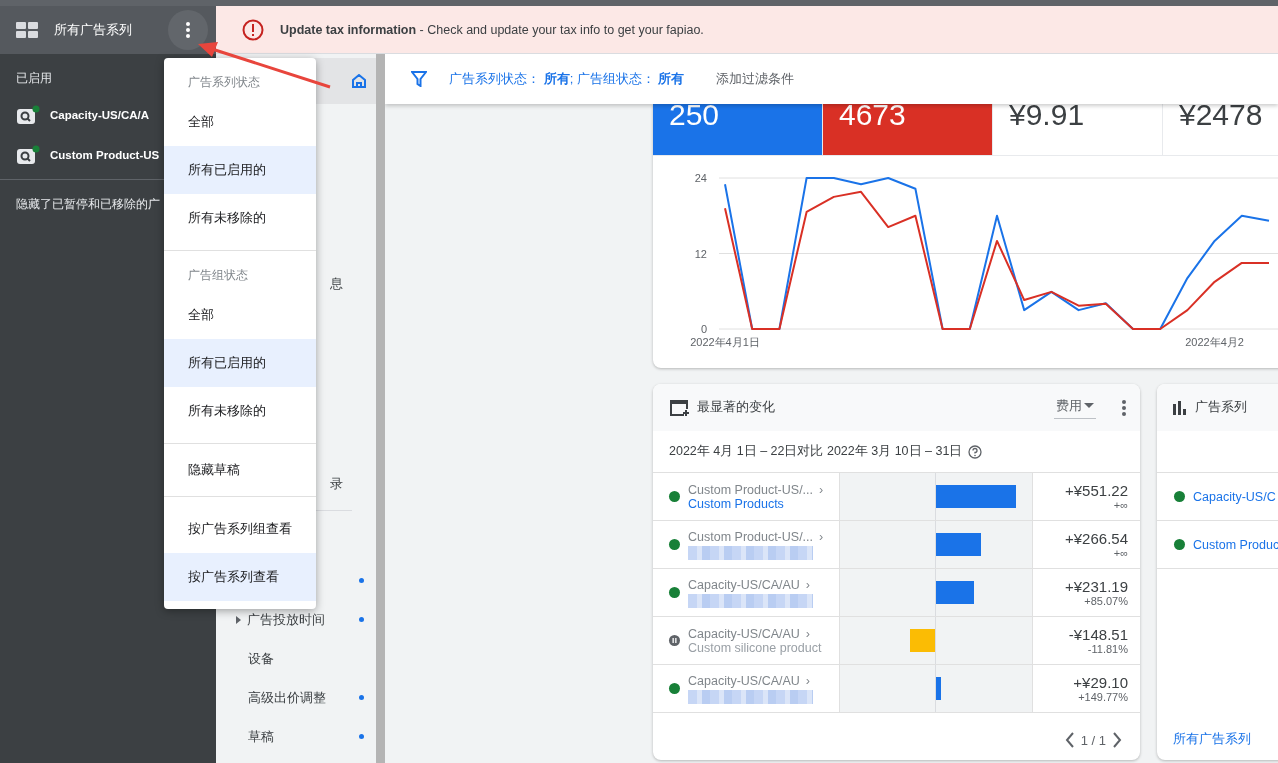 This screenshot has height=763, width=1278. What do you see at coordinates (1096, 490) in the screenshot?
I see `change-value: +¥551.22` at bounding box center [1096, 490].